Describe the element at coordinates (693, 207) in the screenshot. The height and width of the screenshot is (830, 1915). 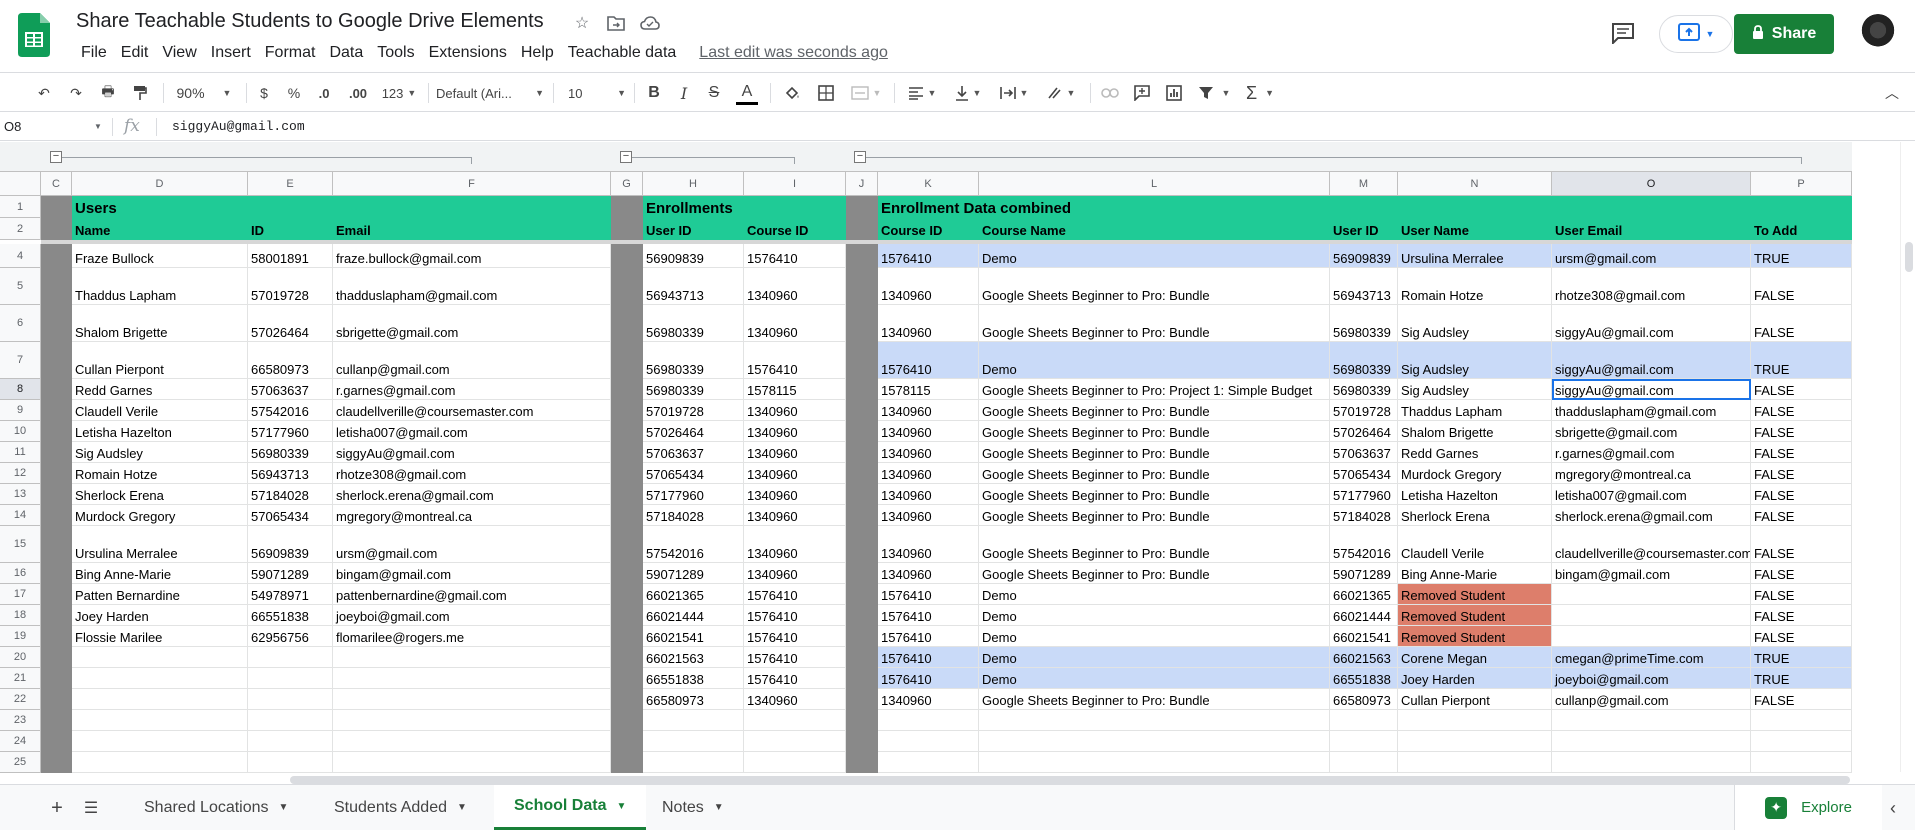
I see `section-title-enrollments: Enrollments` at that location.